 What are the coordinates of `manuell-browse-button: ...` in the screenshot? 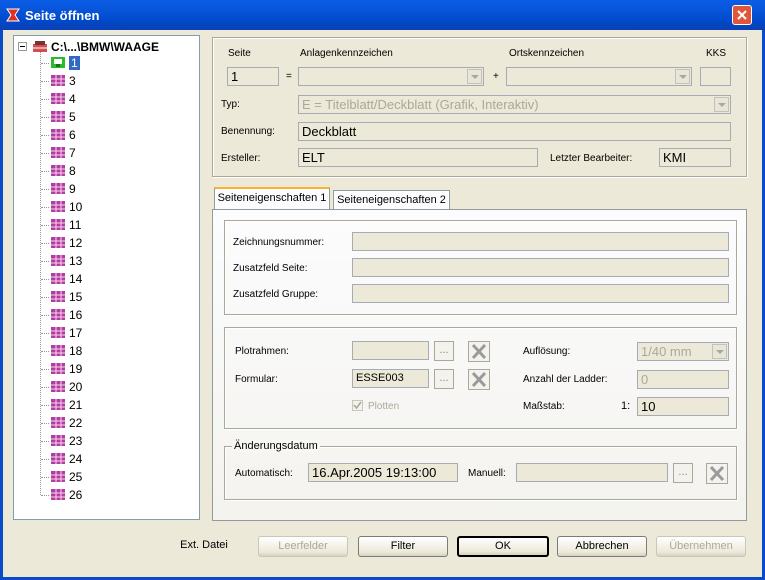 It's located at (683, 473).